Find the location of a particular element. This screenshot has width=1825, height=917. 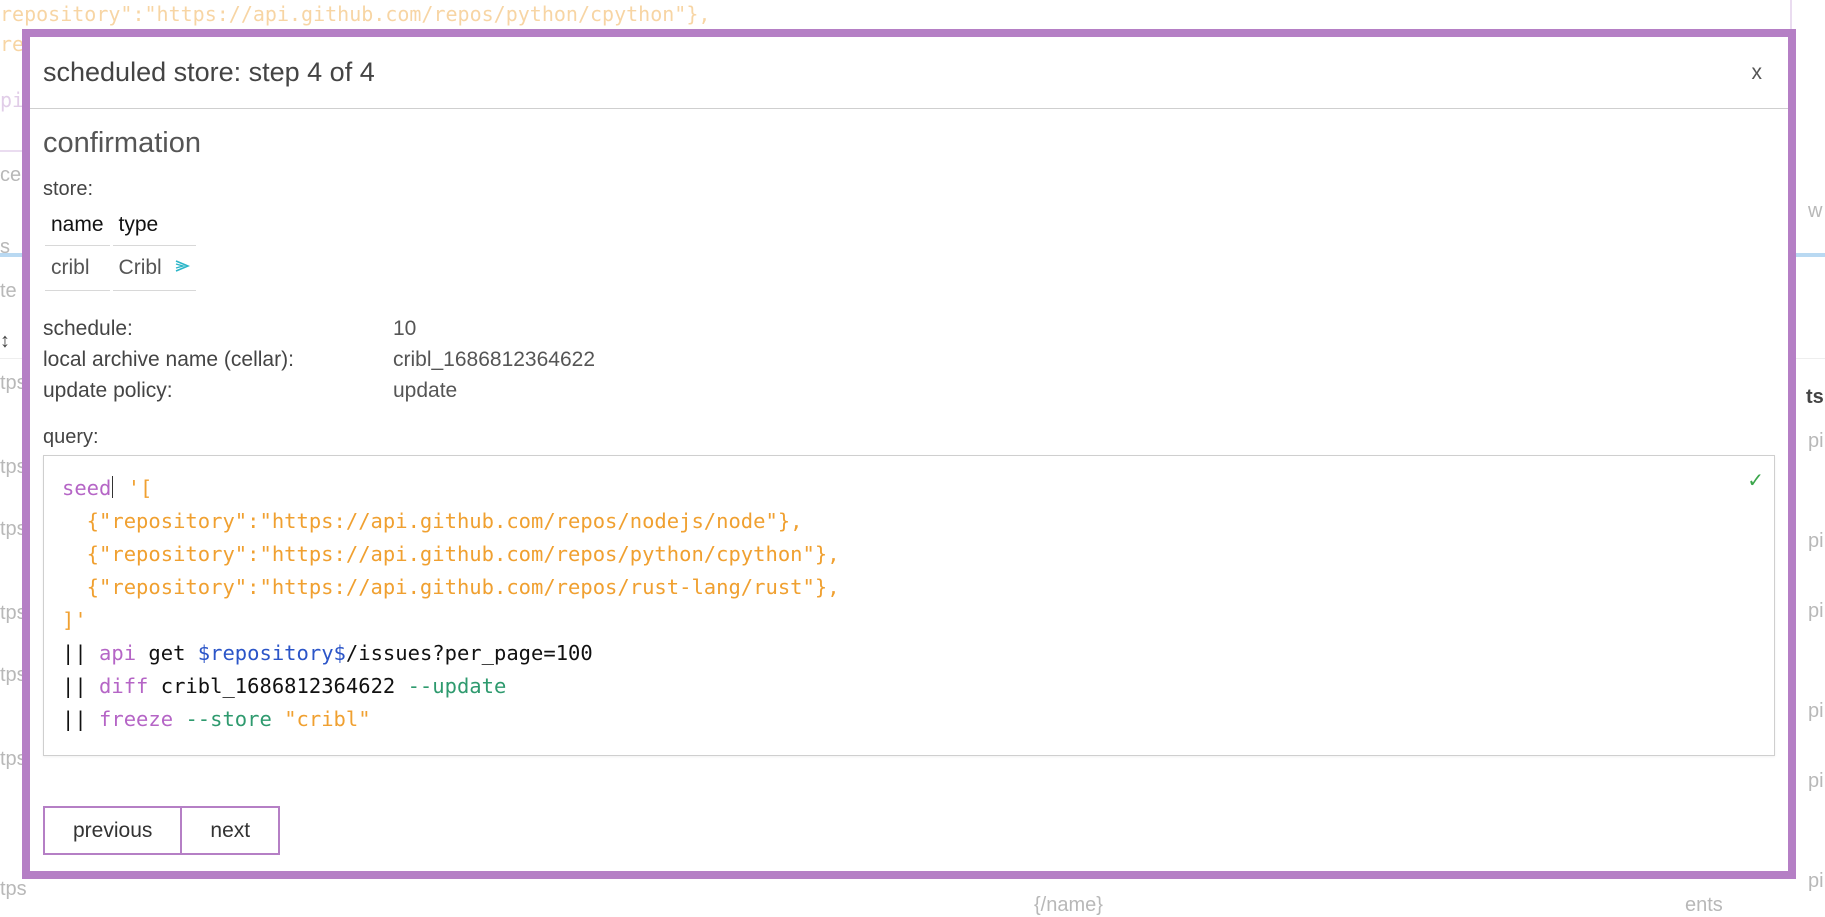

background-cell: ents is located at coordinates (1704, 905).